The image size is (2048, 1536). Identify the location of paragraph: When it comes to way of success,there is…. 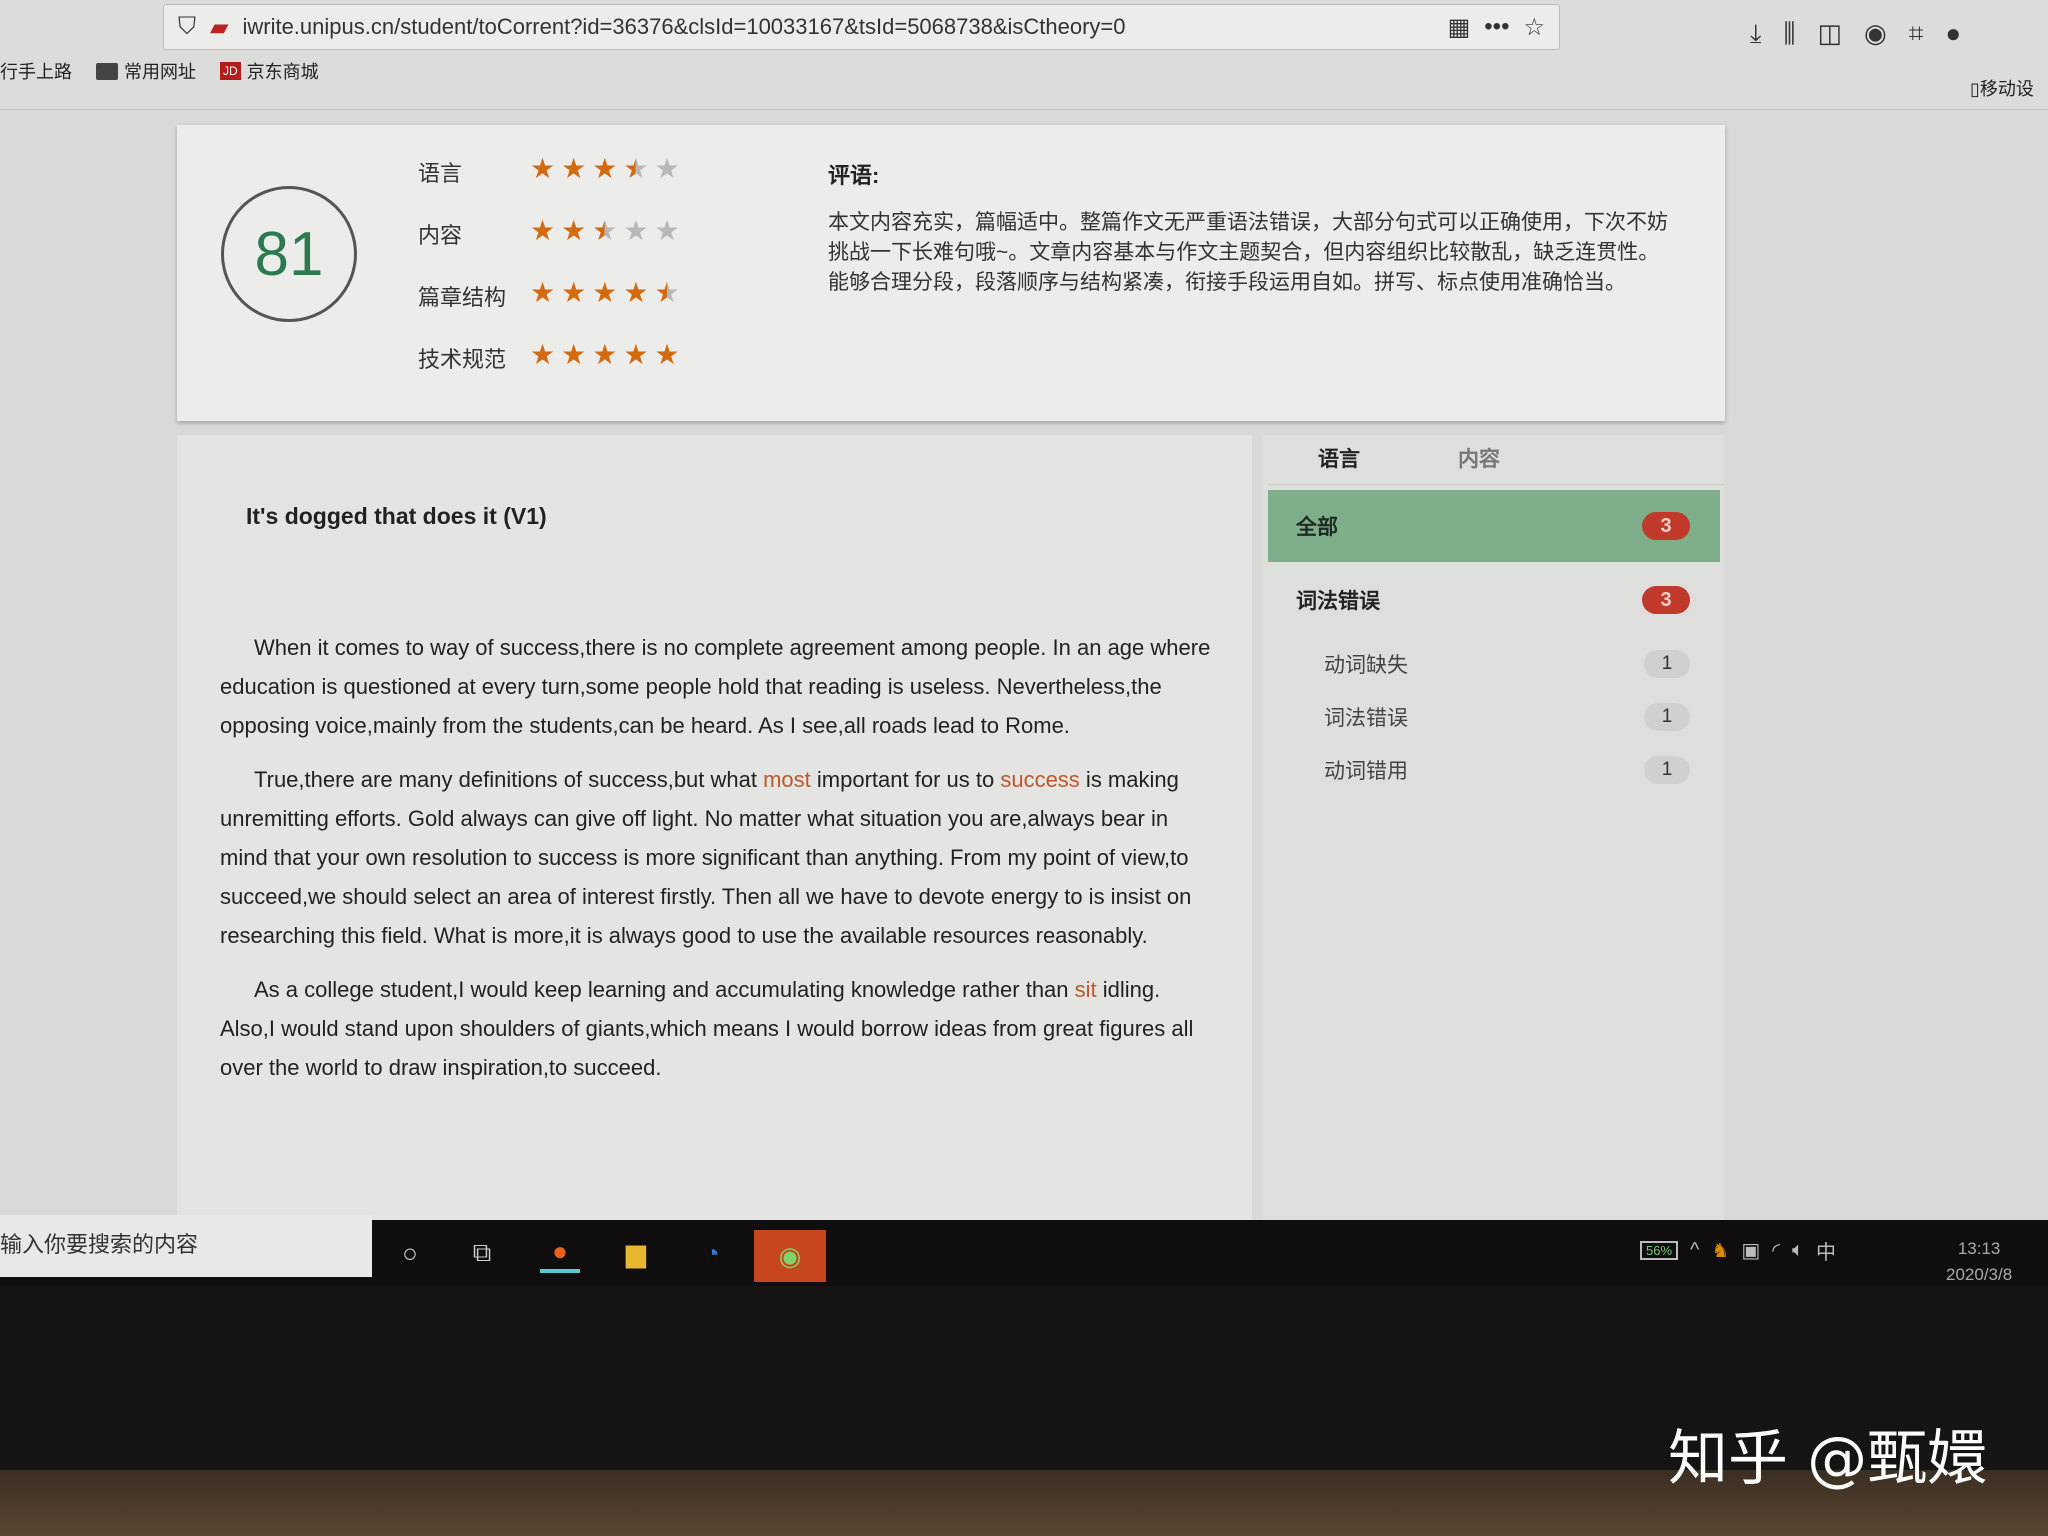
(715, 686).